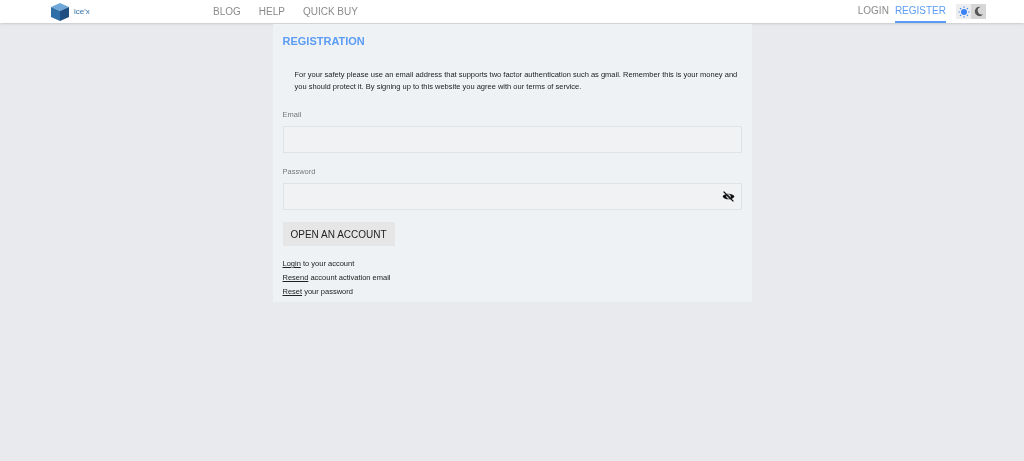 This screenshot has height=461, width=1024. What do you see at coordinates (920, 11) in the screenshot?
I see `nav-link: REGISTER` at bounding box center [920, 11].